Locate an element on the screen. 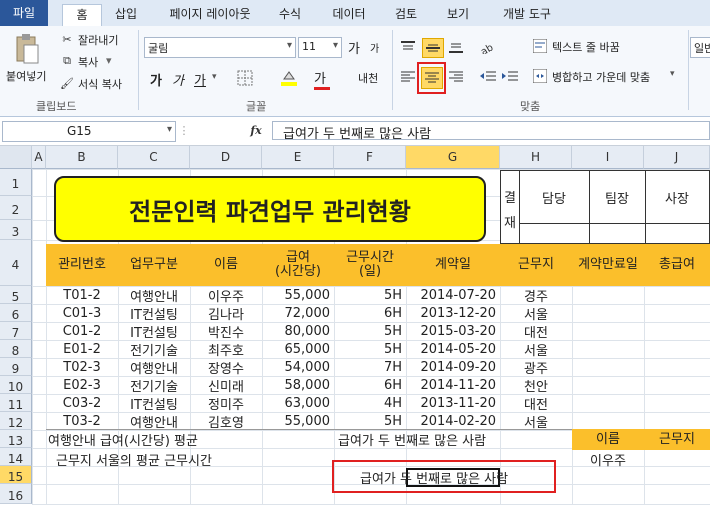 The height and width of the screenshot is (505, 710). column-header-b: B is located at coordinates (82, 157).